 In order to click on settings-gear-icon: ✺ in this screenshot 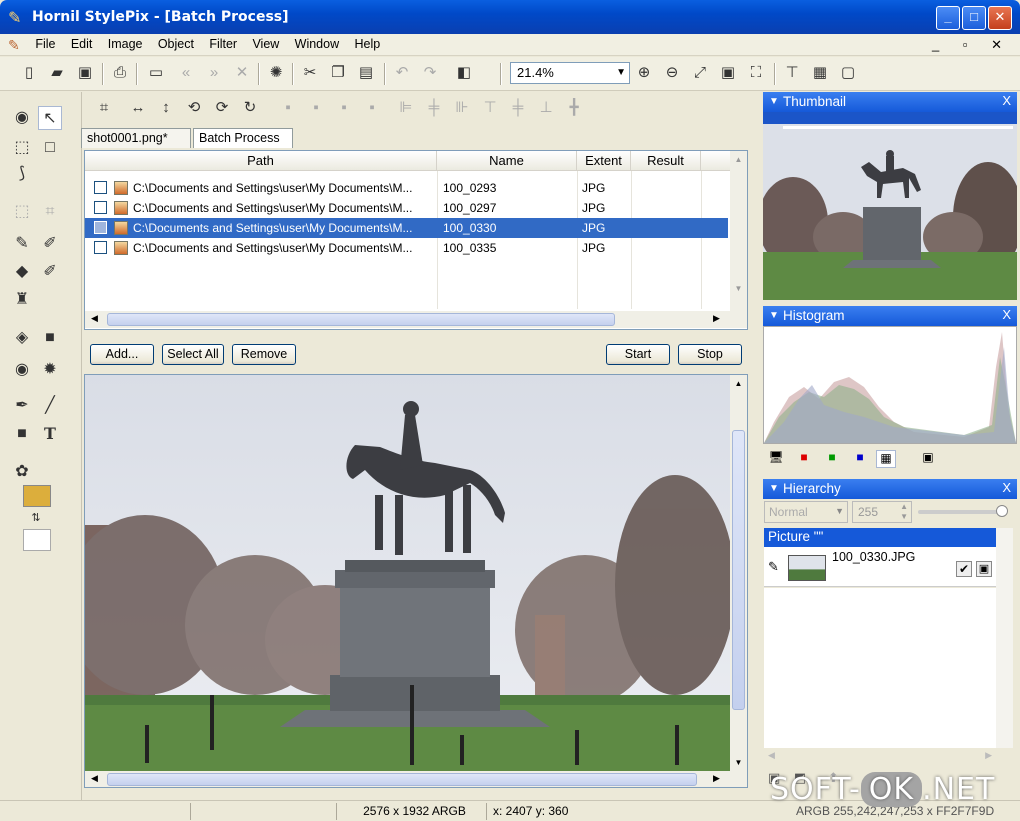, I will do `click(276, 74)`.